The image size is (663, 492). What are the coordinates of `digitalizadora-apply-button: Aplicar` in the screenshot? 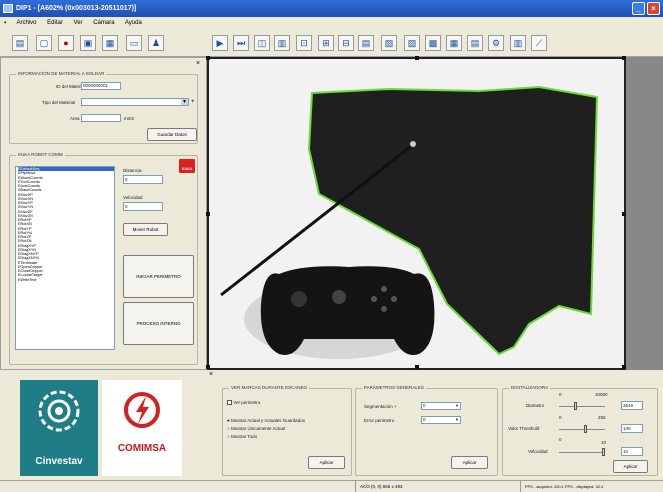 It's located at (630, 466).